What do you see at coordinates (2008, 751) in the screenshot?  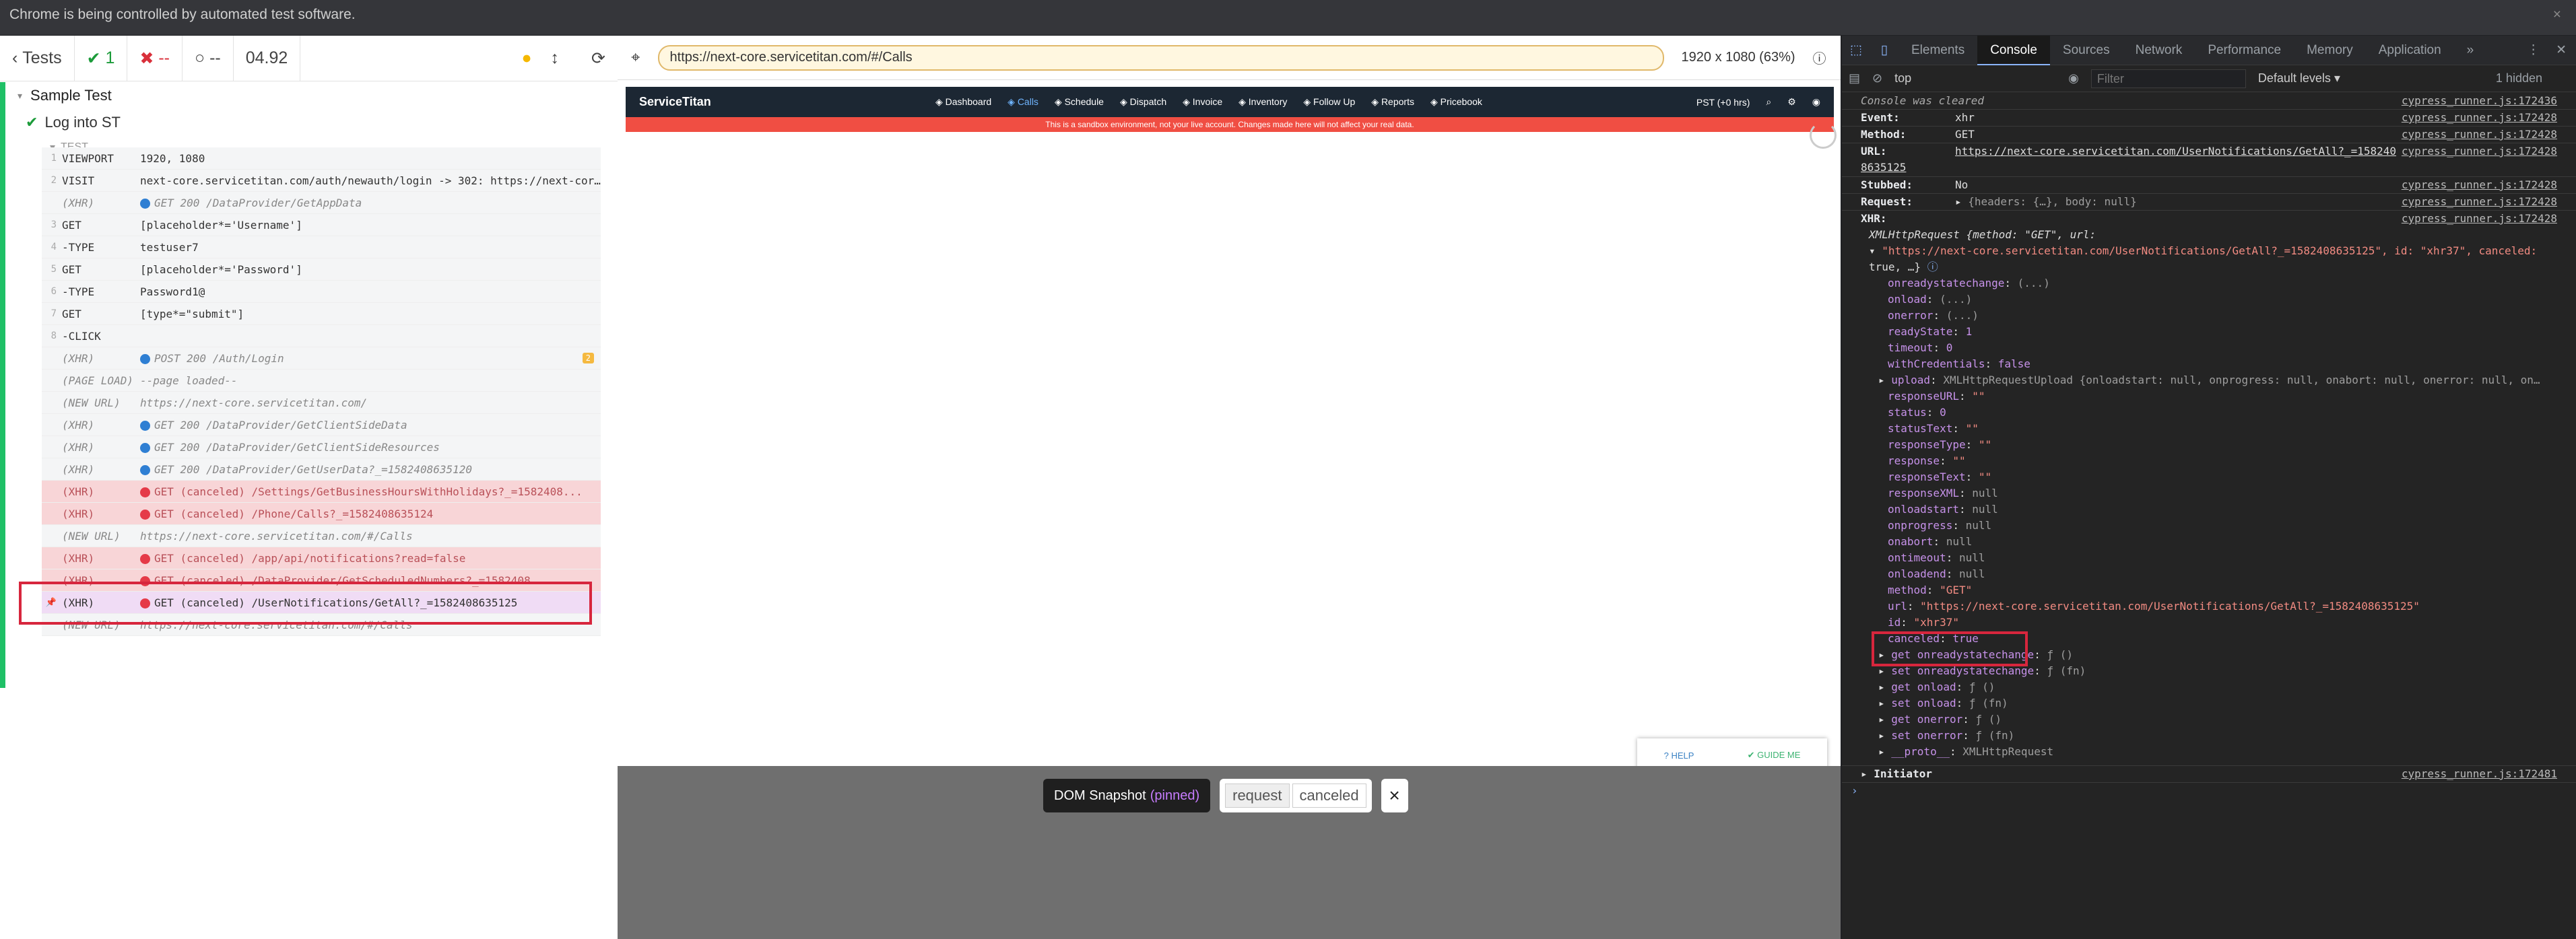 I see `property-value: XMLHttpRequest` at bounding box center [2008, 751].